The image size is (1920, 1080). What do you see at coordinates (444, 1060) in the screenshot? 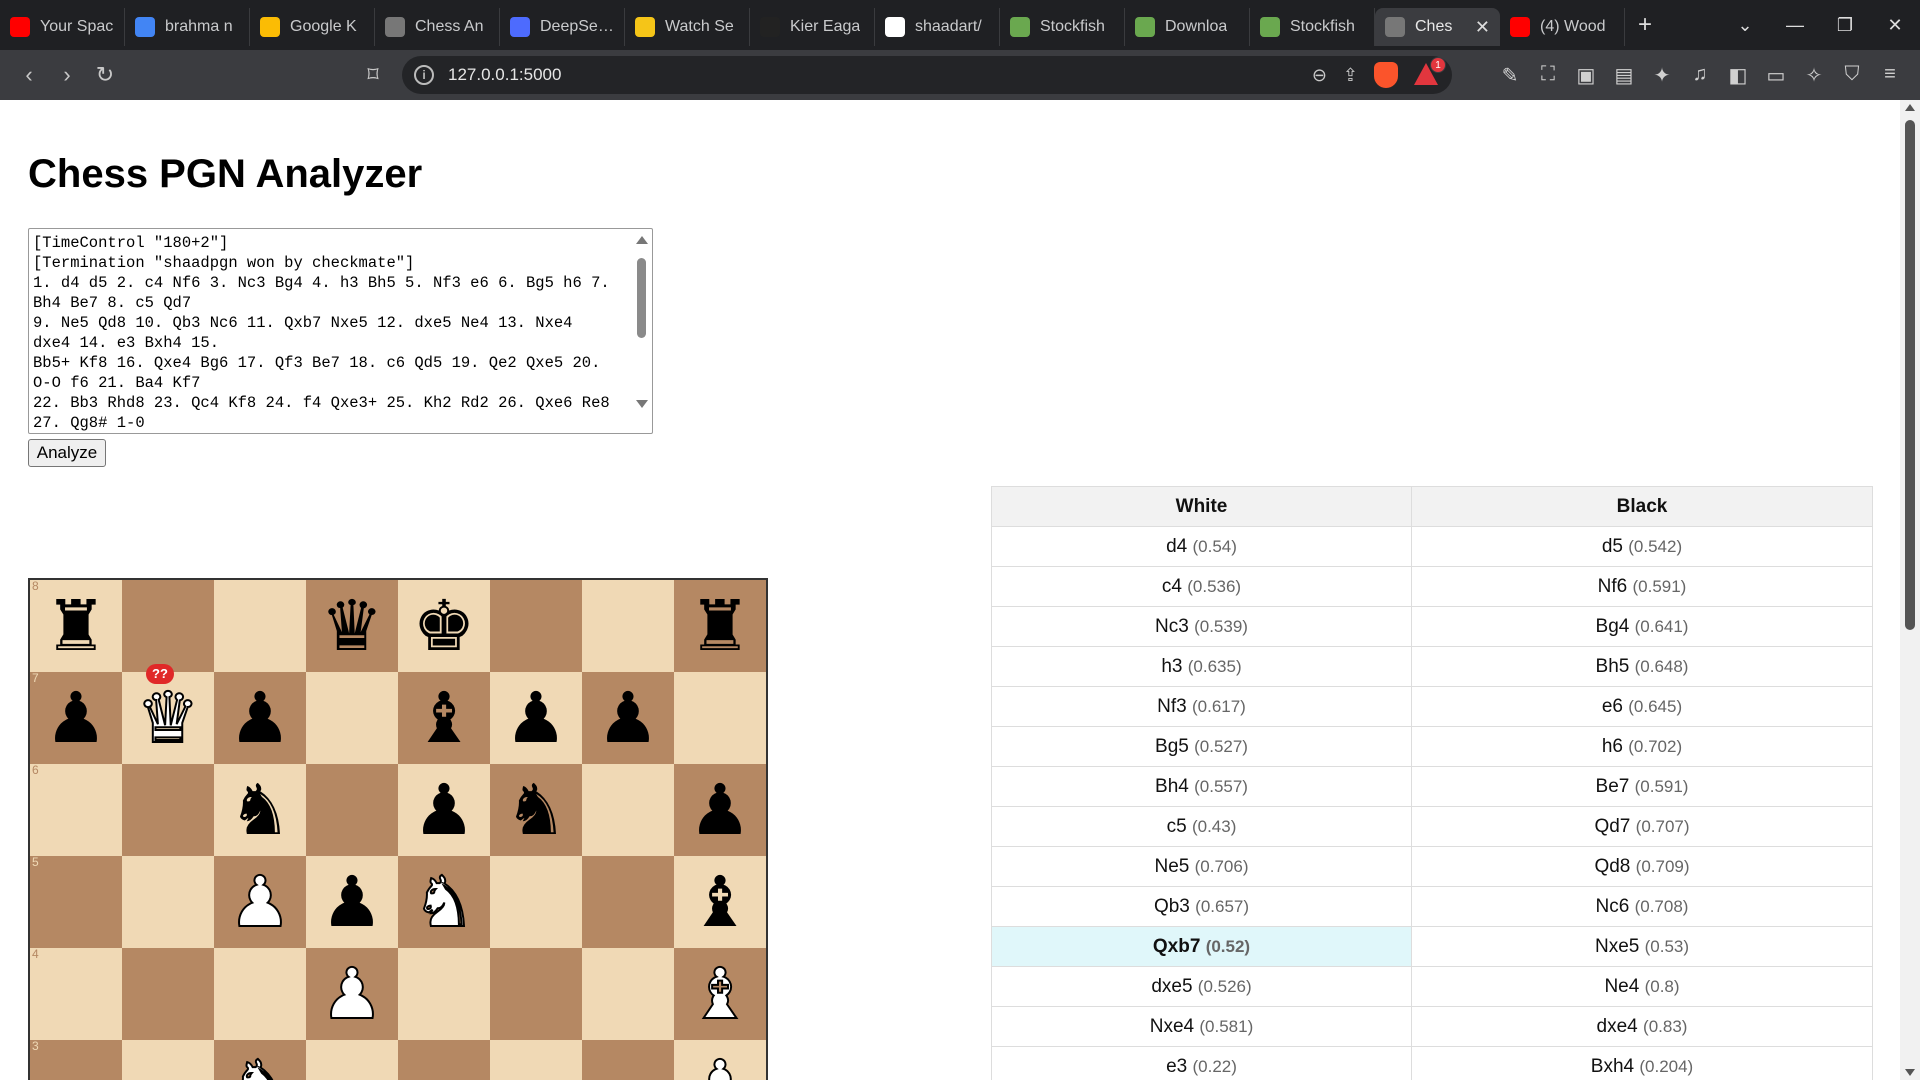
I see `square-e3` at bounding box center [444, 1060].